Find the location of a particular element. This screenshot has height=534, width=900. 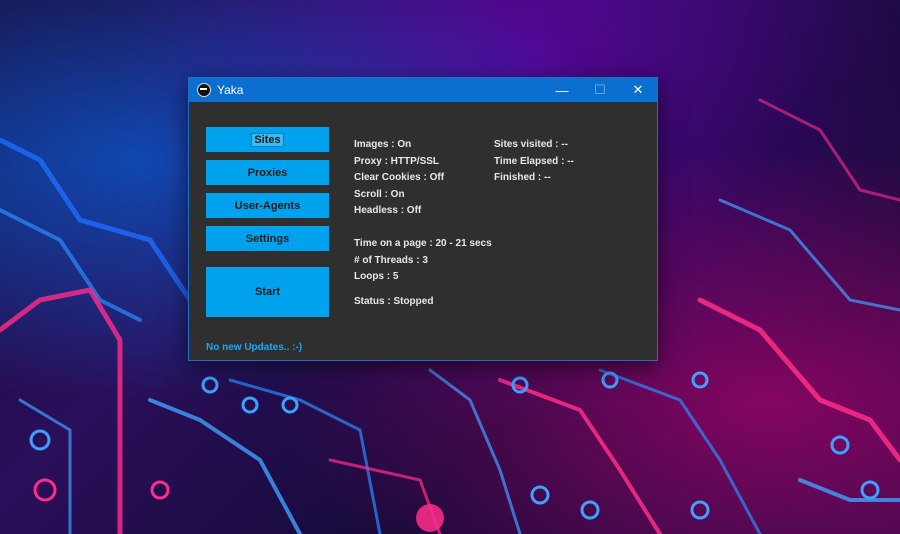

images-status: Images : On is located at coordinates (383, 144).